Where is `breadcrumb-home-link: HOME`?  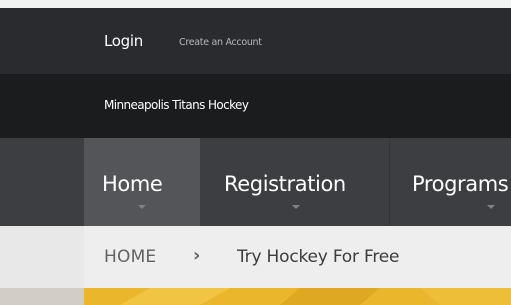
breadcrumb-home-link: HOME is located at coordinates (130, 257).